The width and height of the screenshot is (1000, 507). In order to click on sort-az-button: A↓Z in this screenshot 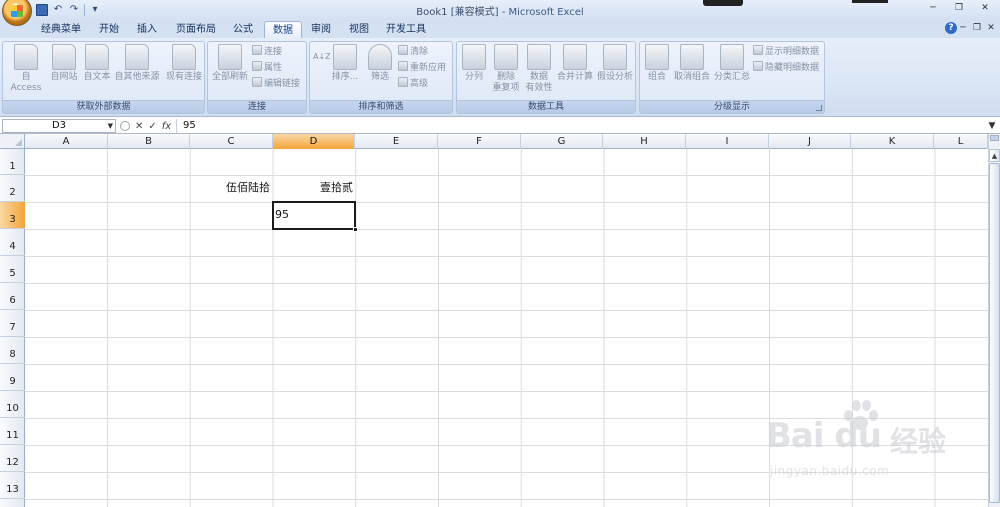, I will do `click(322, 56)`.